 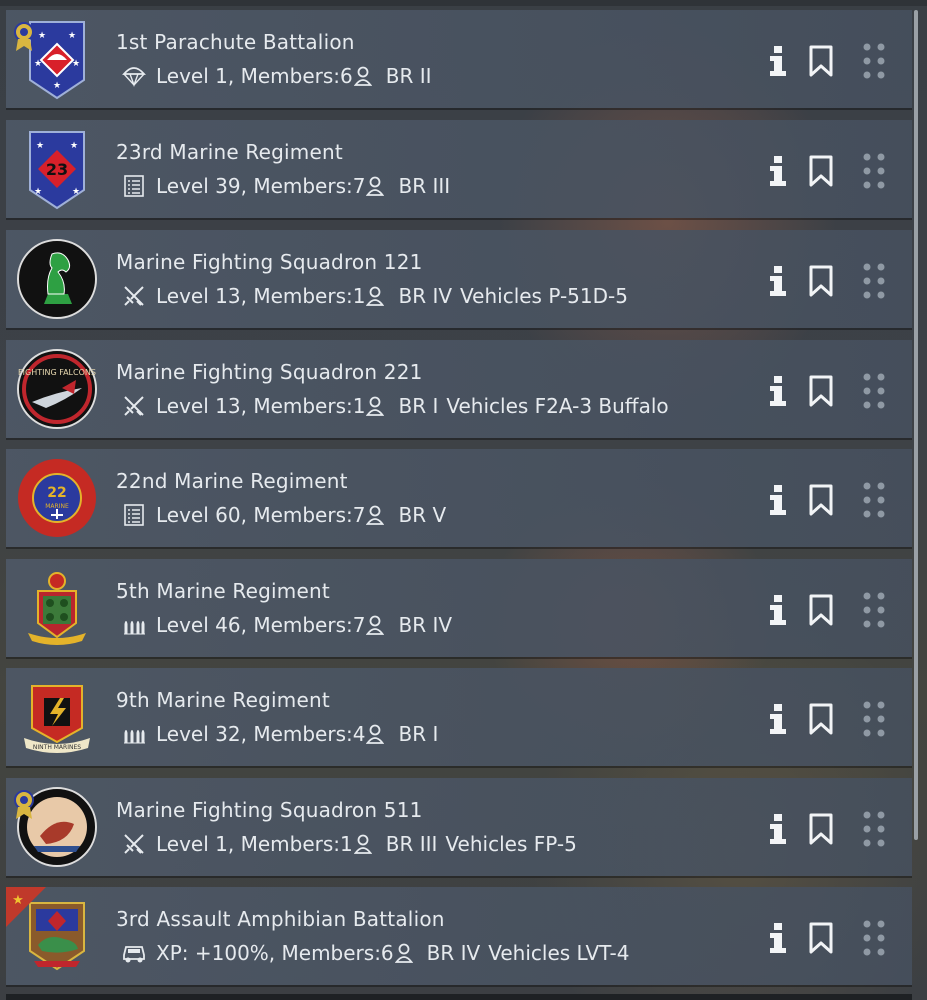 I want to click on battle-rating: BR V, so click(x=422, y=515).